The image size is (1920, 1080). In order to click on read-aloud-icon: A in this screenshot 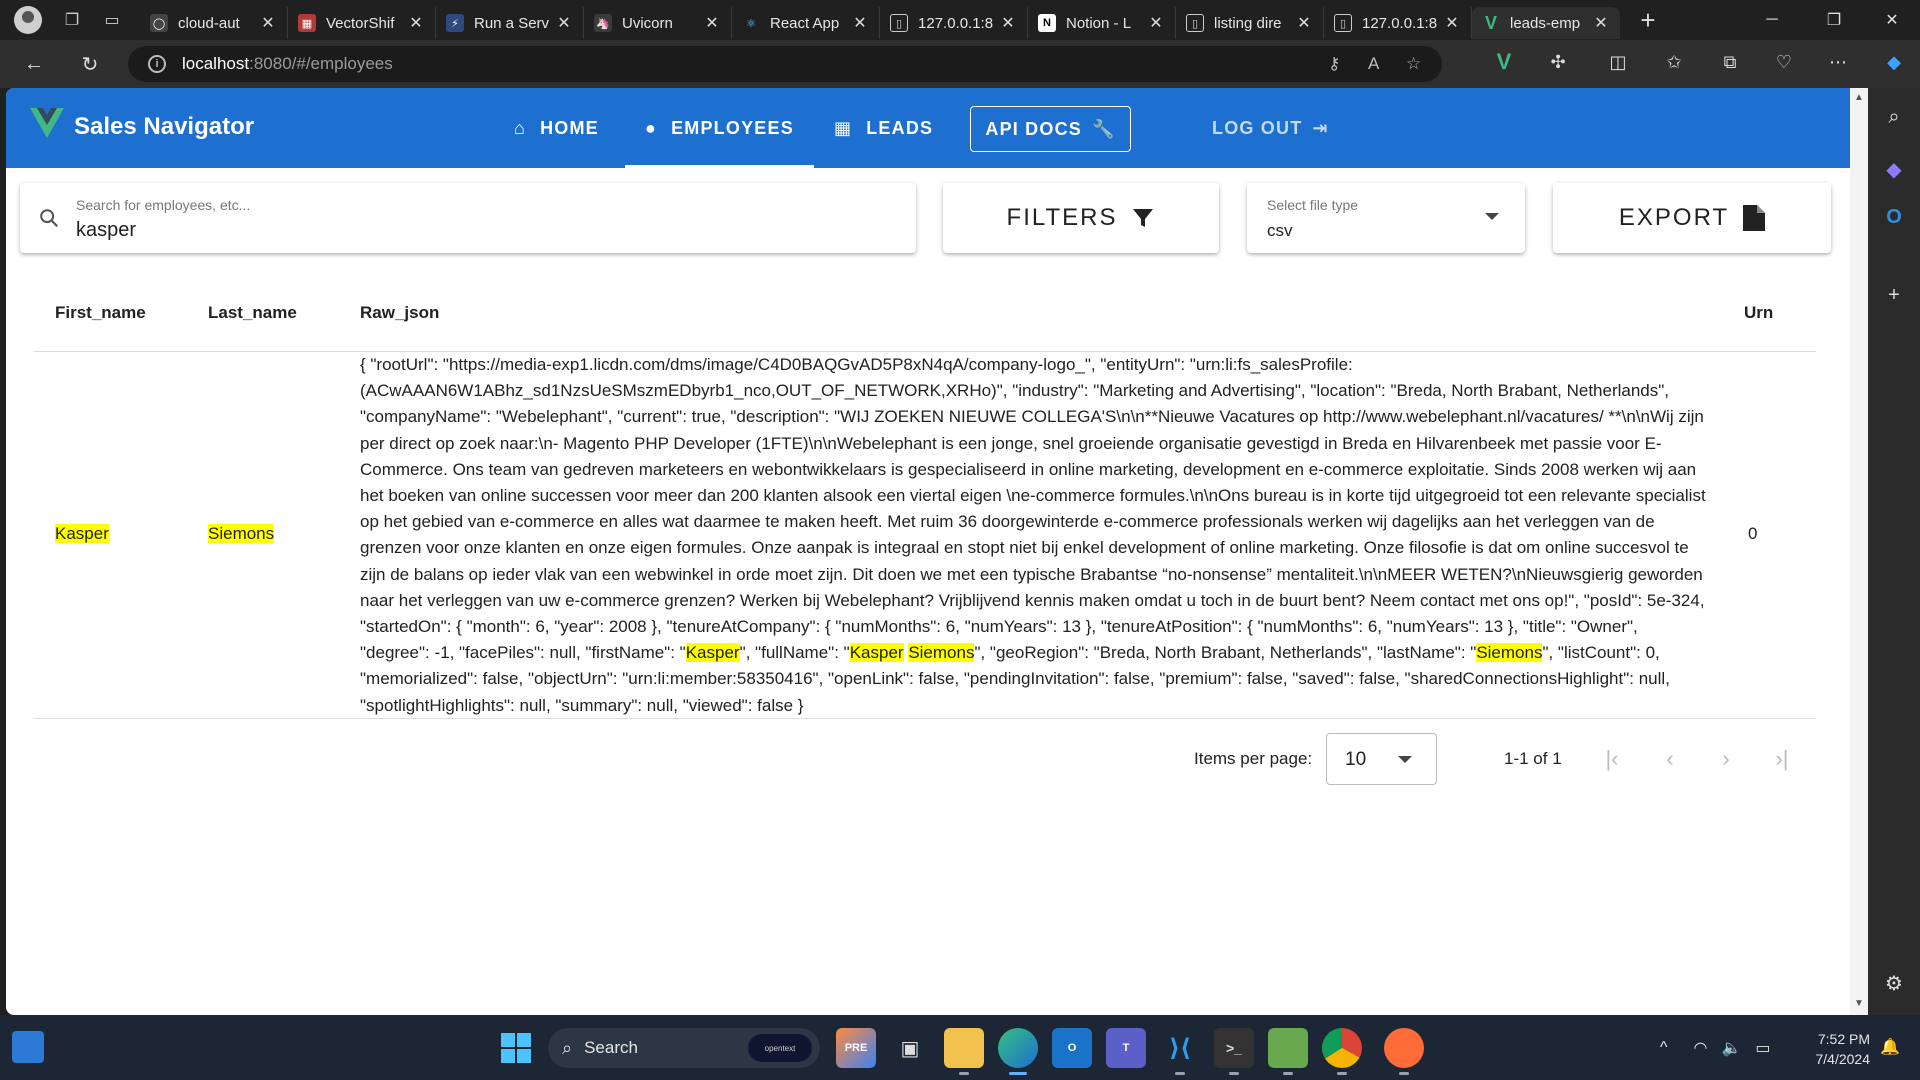, I will do `click(1373, 64)`.